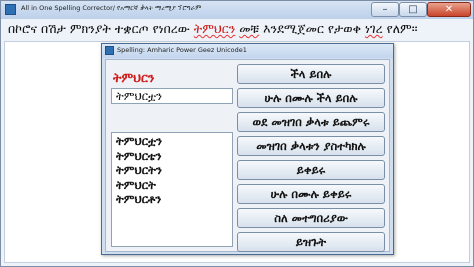 This screenshot has height=267, width=474. Describe the element at coordinates (172, 156) in the screenshot. I see `suggestion-item: ትምህርቴን` at that location.